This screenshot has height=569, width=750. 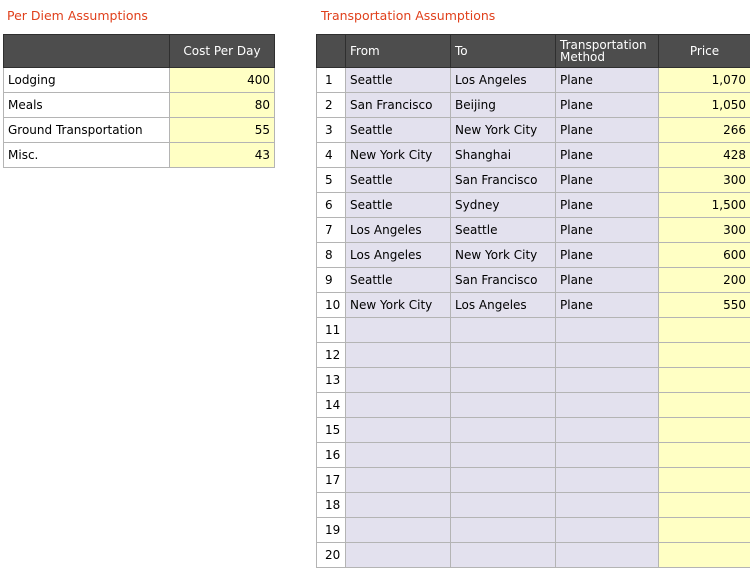 I want to click on transportation-row: 7 Los Angeles Seattle Plane 300, so click(x=533, y=230).